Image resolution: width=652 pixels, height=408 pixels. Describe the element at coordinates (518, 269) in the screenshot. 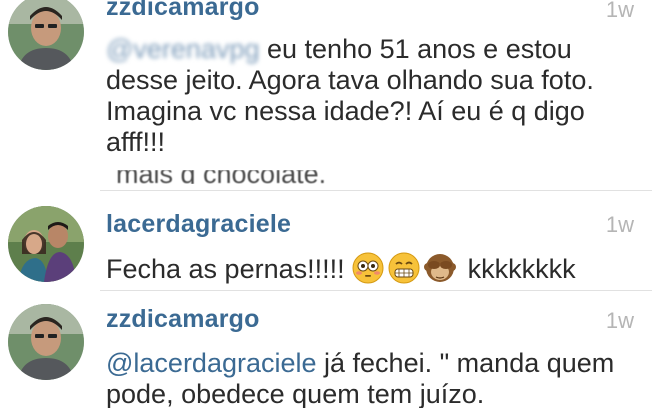

I see `comment-body-suffix: kkkkkkkk` at that location.